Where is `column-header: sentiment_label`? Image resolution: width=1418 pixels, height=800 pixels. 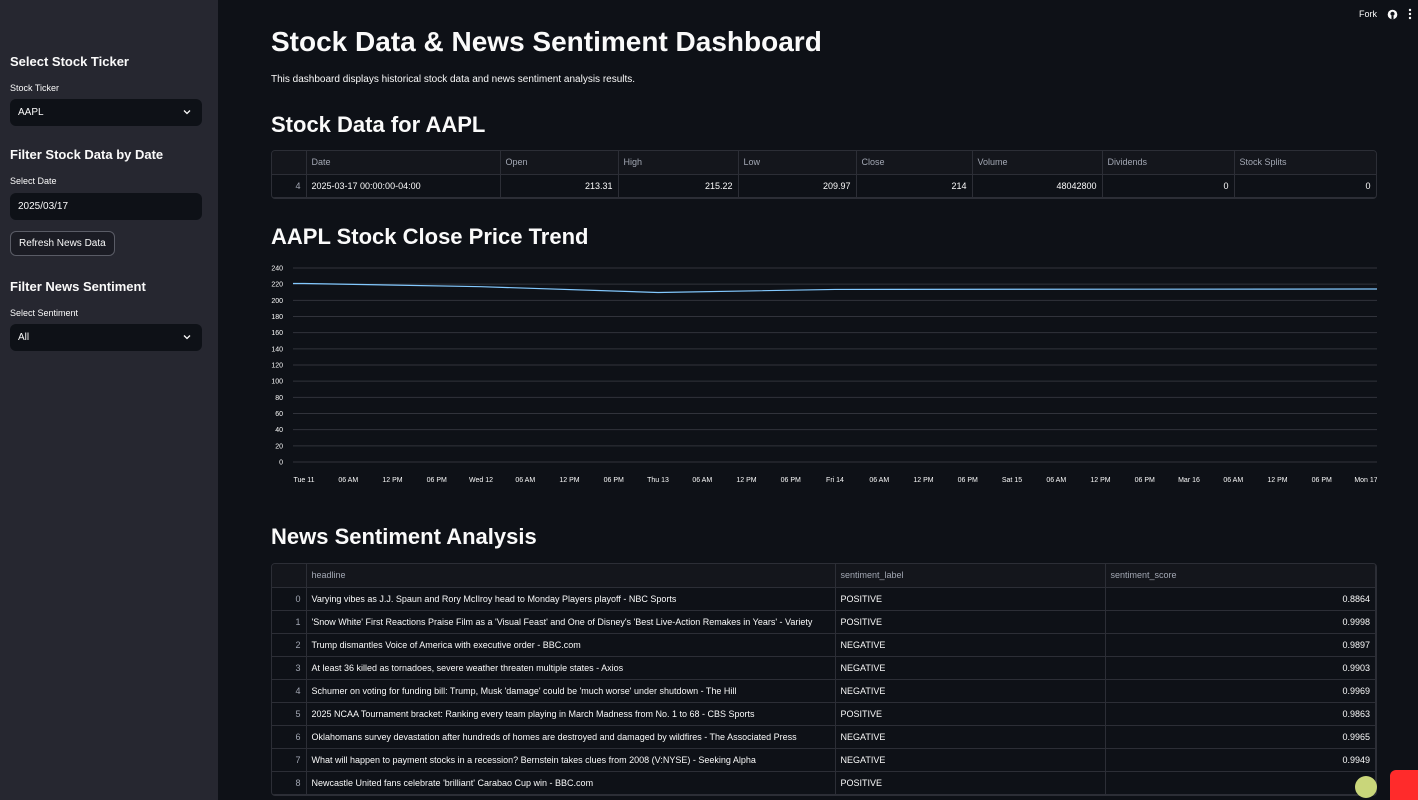
column-header: sentiment_label is located at coordinates (970, 576).